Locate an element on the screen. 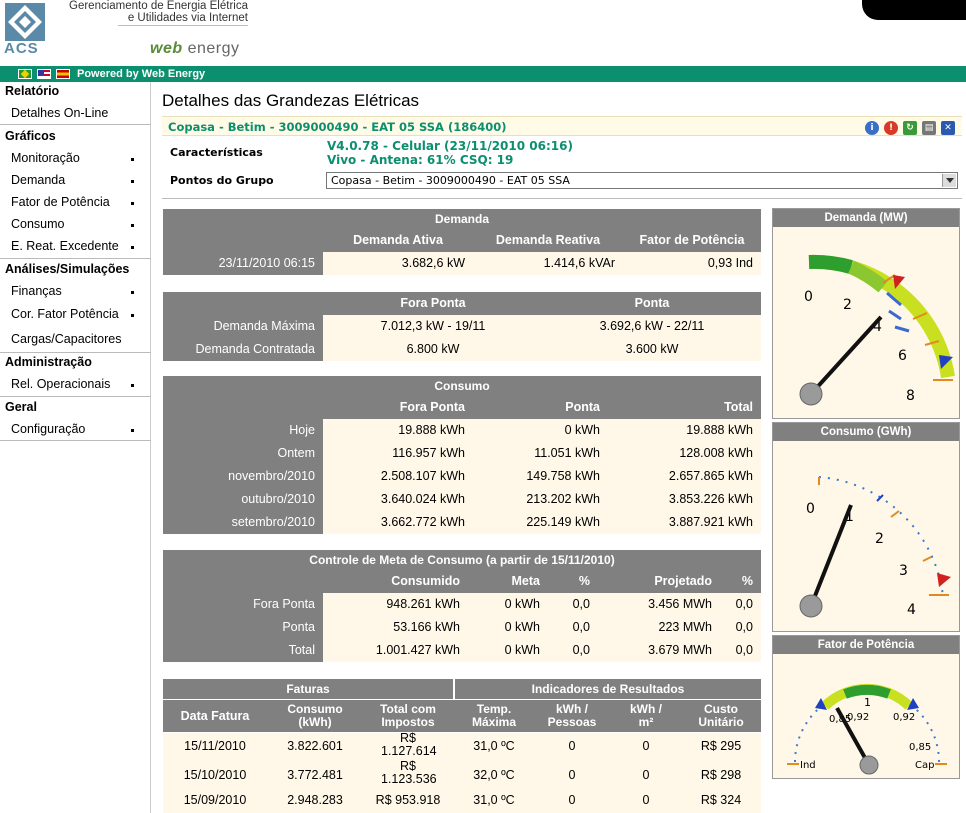  sidebar-item-cor-fator-potencia: Cor. Fator Potência is located at coordinates (65, 314).